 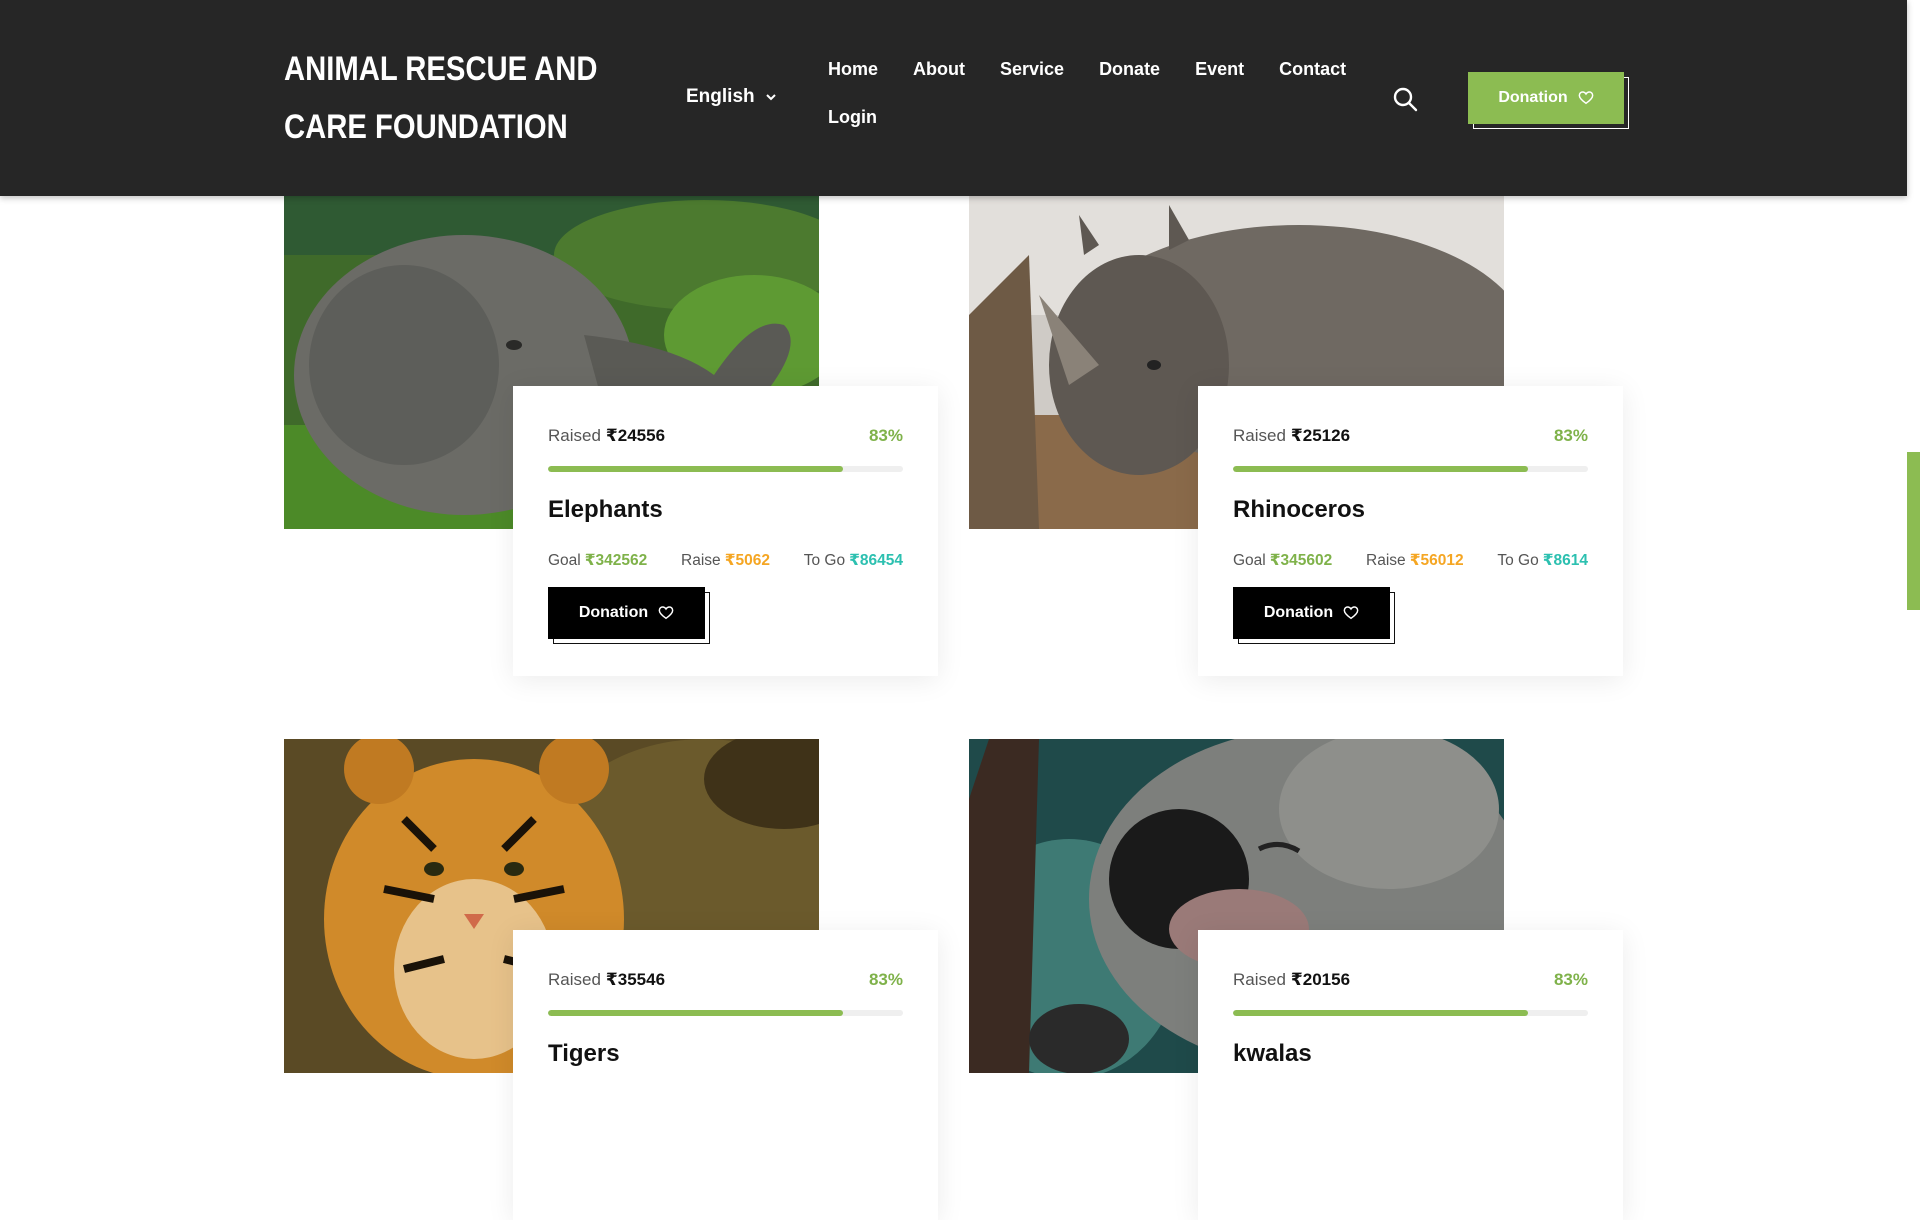 I want to click on campaign-stats: Goal ₹342562 Raise ₹5062 To Go ₹86454, so click(x=725, y=560).